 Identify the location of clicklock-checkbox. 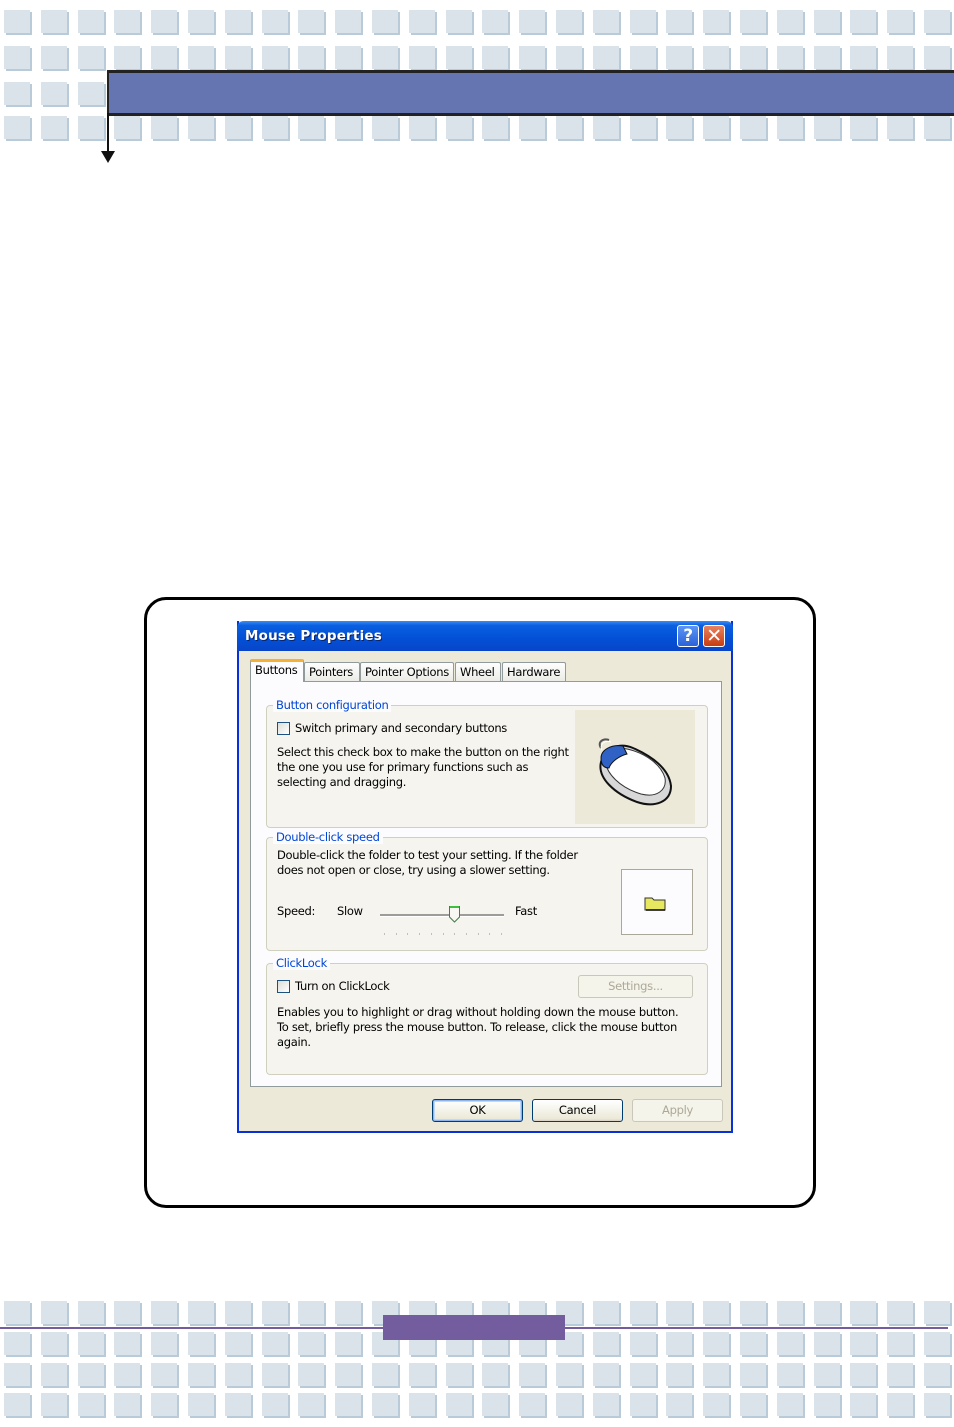
(283, 986).